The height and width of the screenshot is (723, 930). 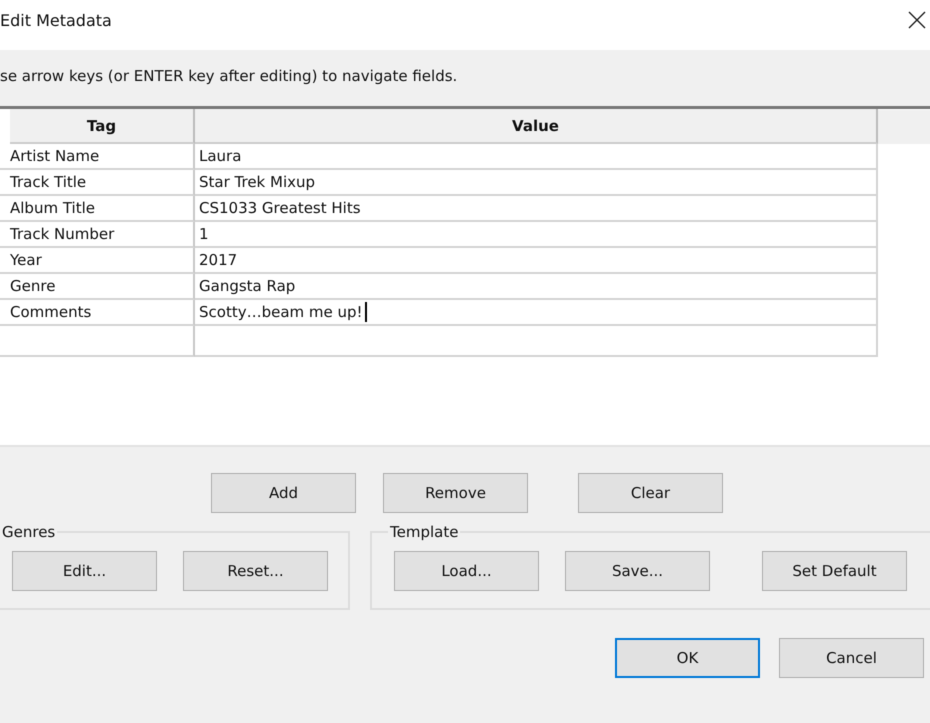 What do you see at coordinates (455, 493) in the screenshot?
I see `button: Remove` at bounding box center [455, 493].